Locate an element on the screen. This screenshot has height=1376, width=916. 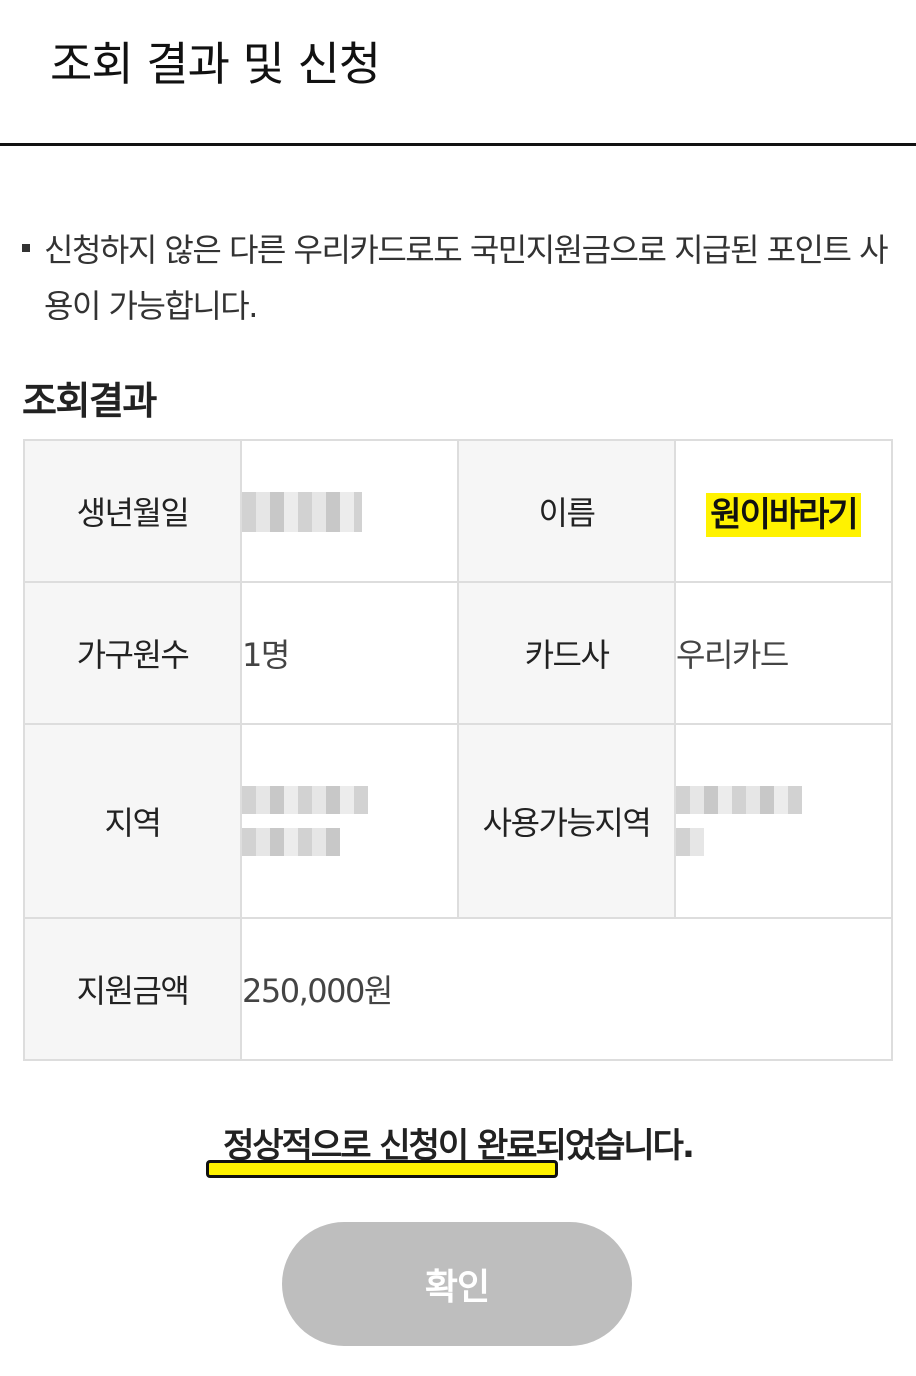
birth-value is located at coordinates (349, 511).